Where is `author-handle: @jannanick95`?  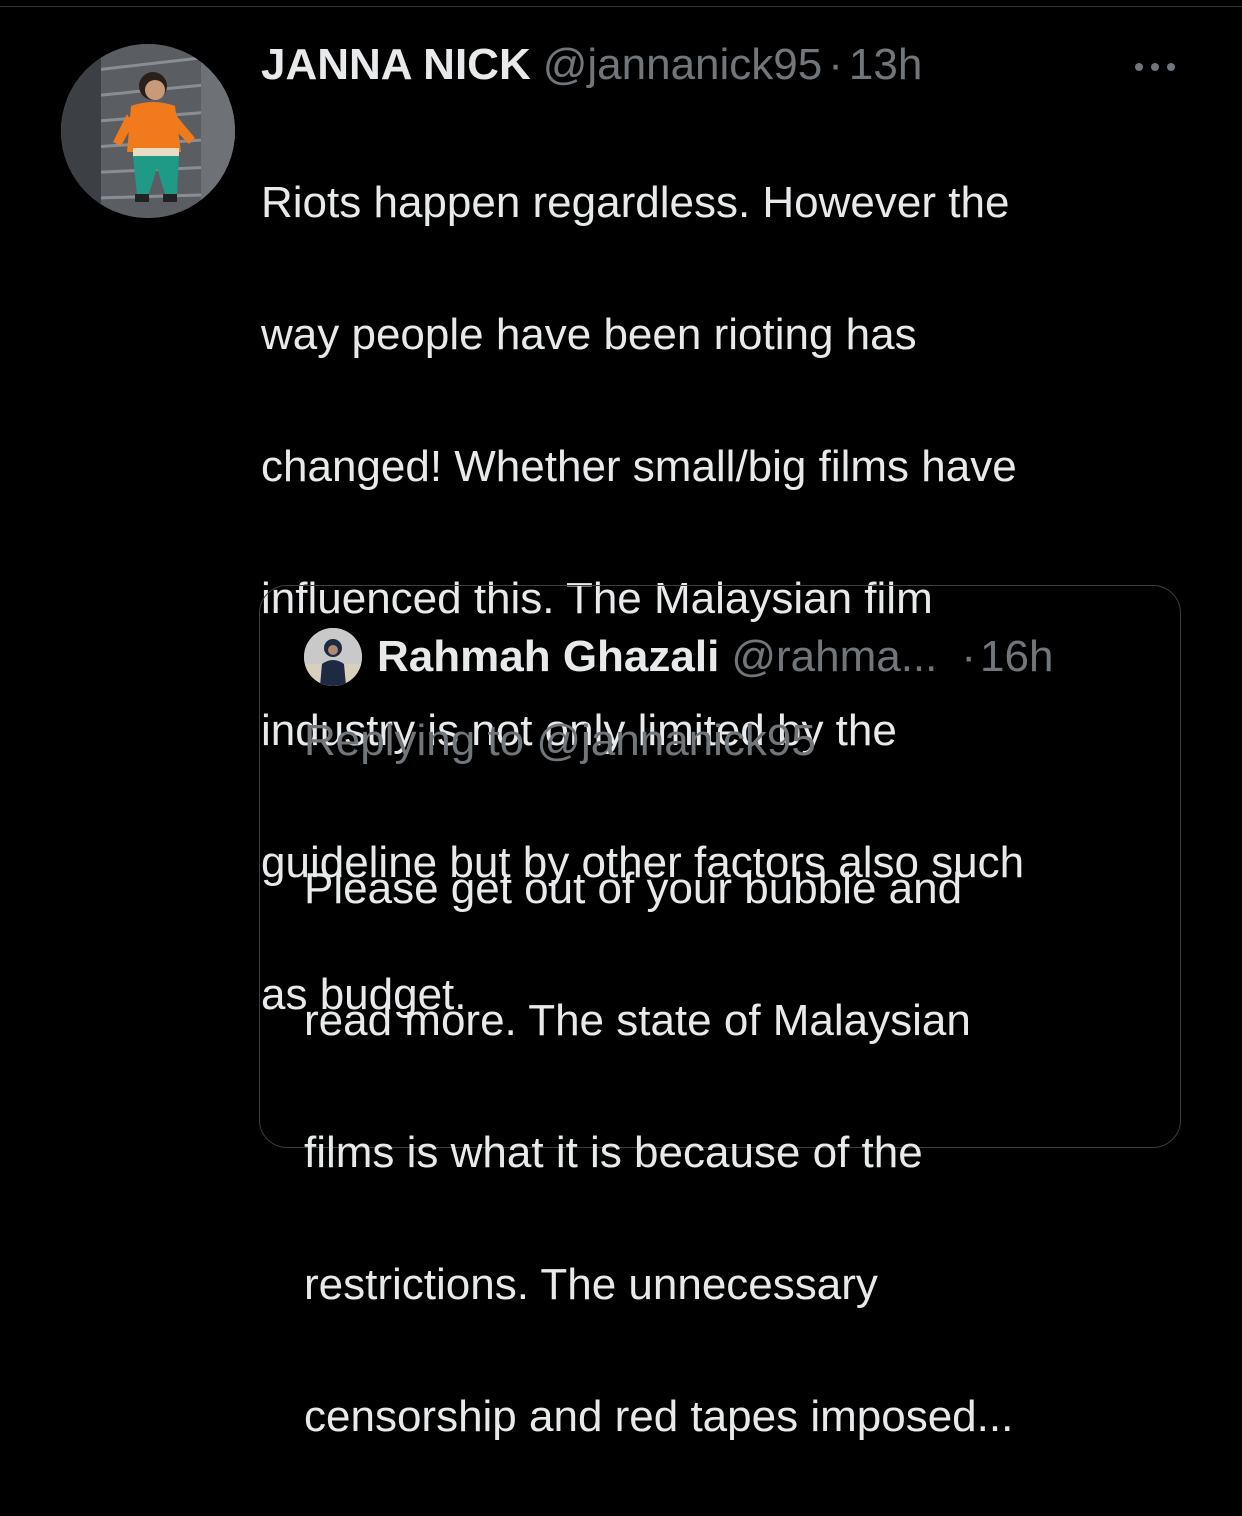 author-handle: @jannanick95 is located at coordinates (683, 65).